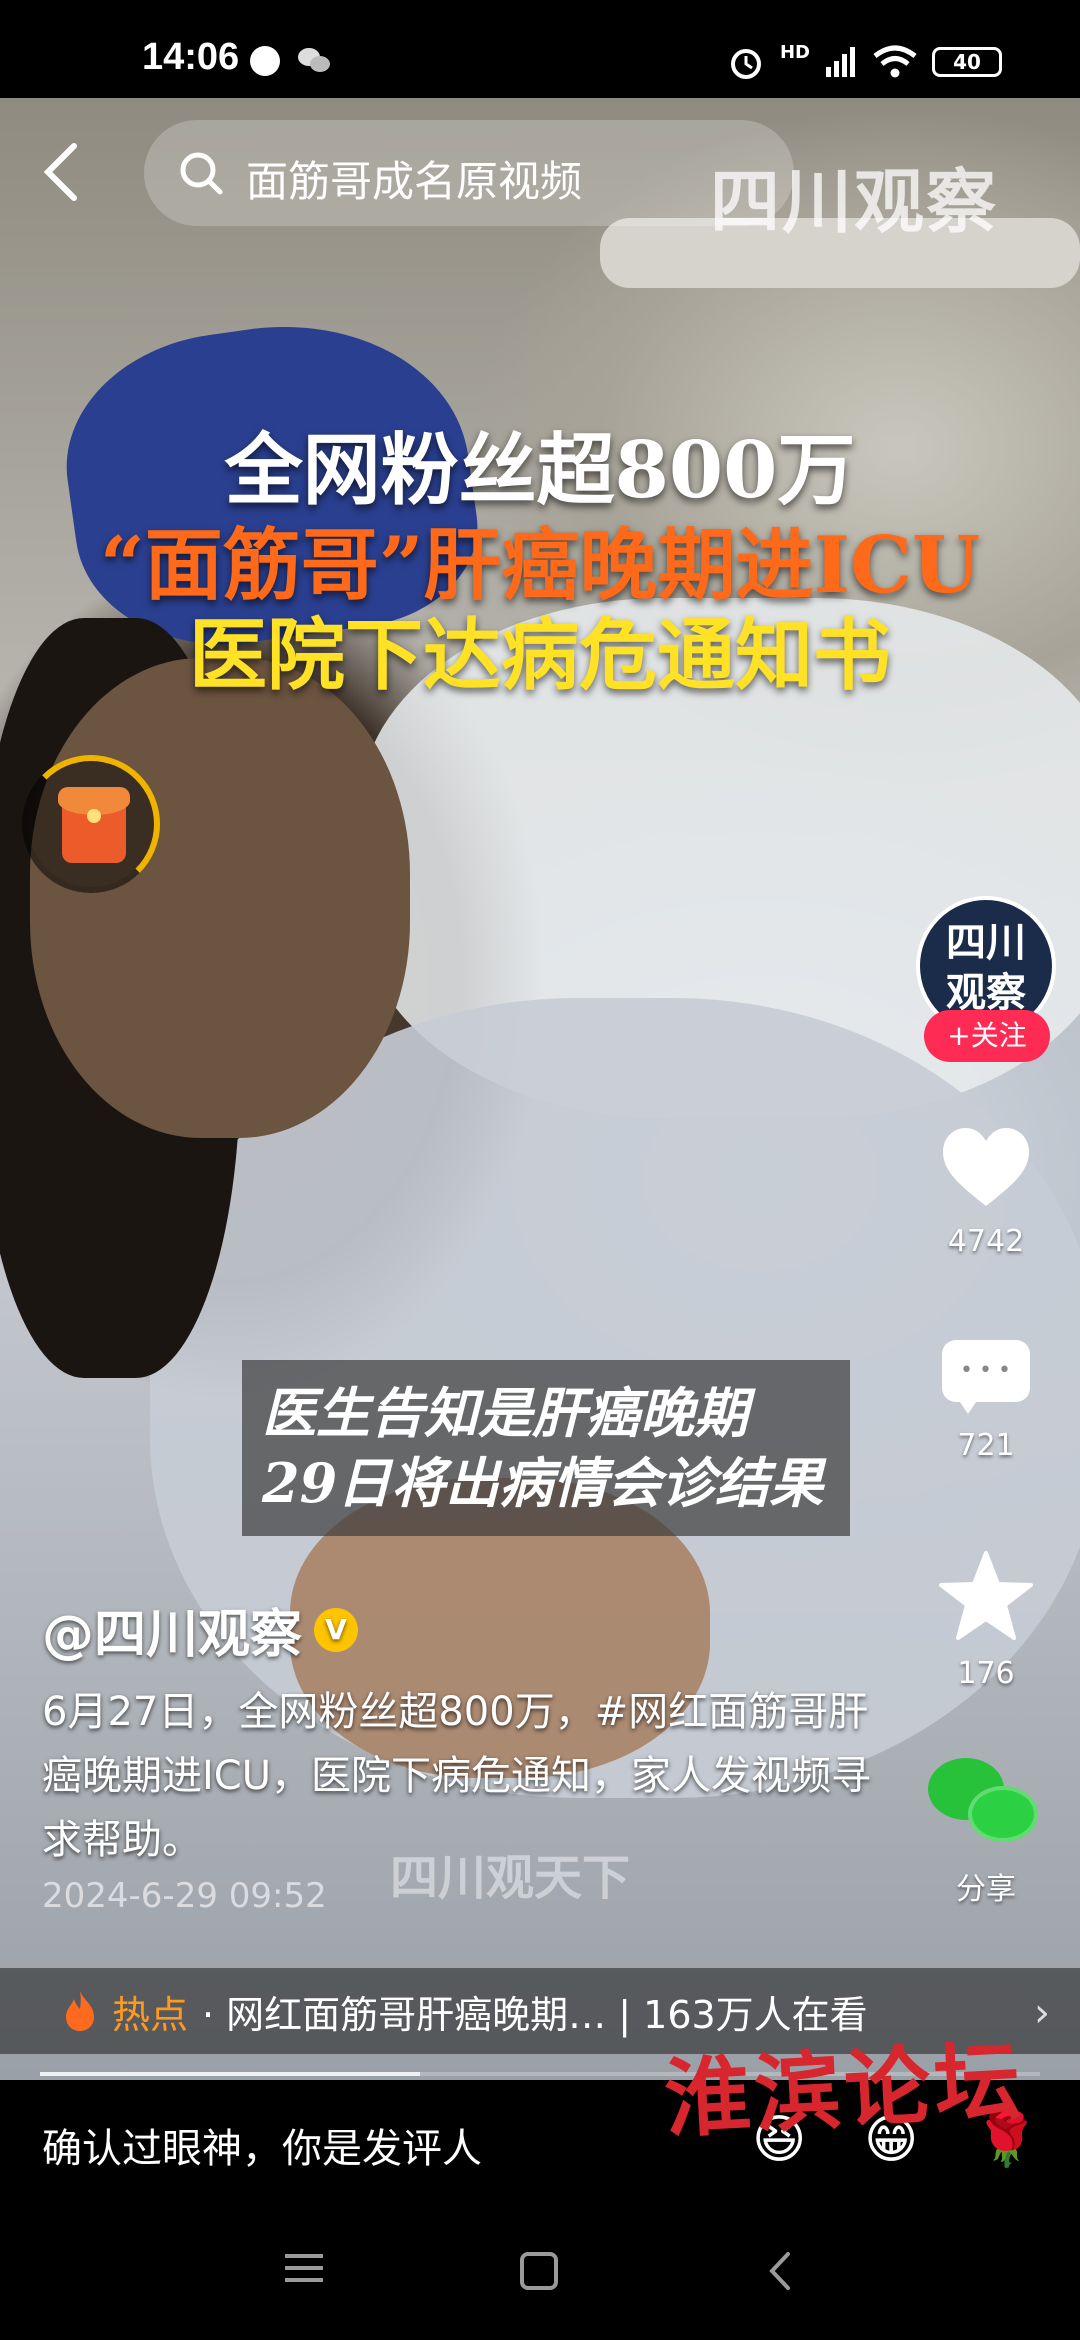 This screenshot has height=2340, width=1080. I want to click on follow-button: +关注, so click(987, 1036).